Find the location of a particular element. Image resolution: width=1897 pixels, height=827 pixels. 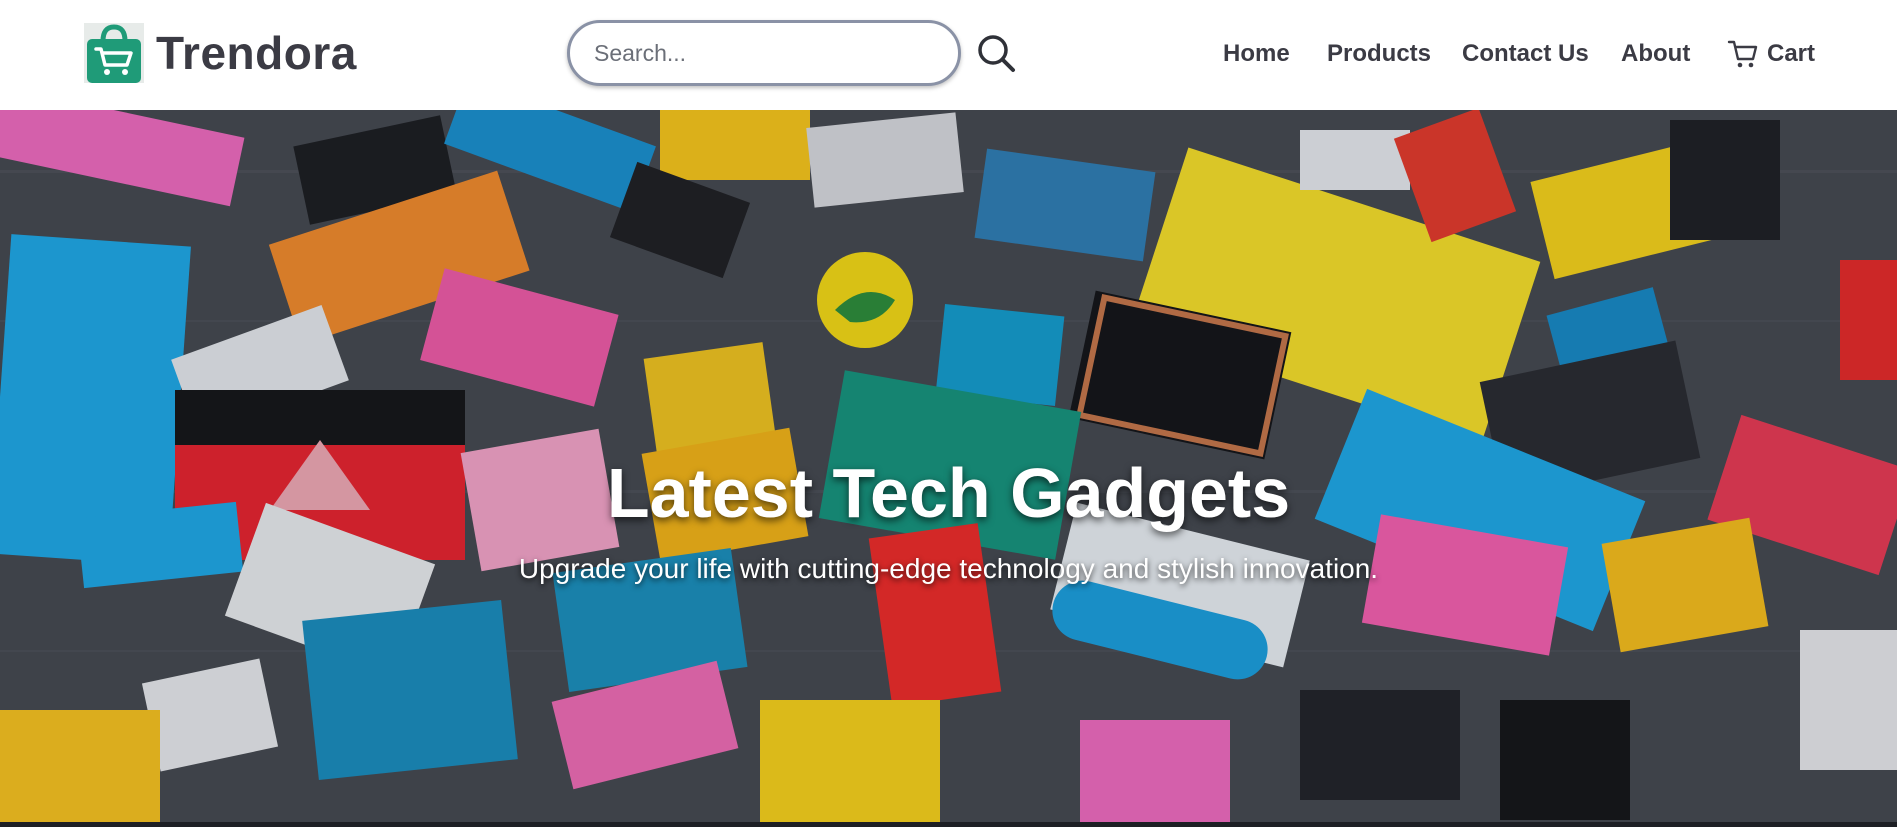

nav-cart-link: Cart is located at coordinates (1771, 54).